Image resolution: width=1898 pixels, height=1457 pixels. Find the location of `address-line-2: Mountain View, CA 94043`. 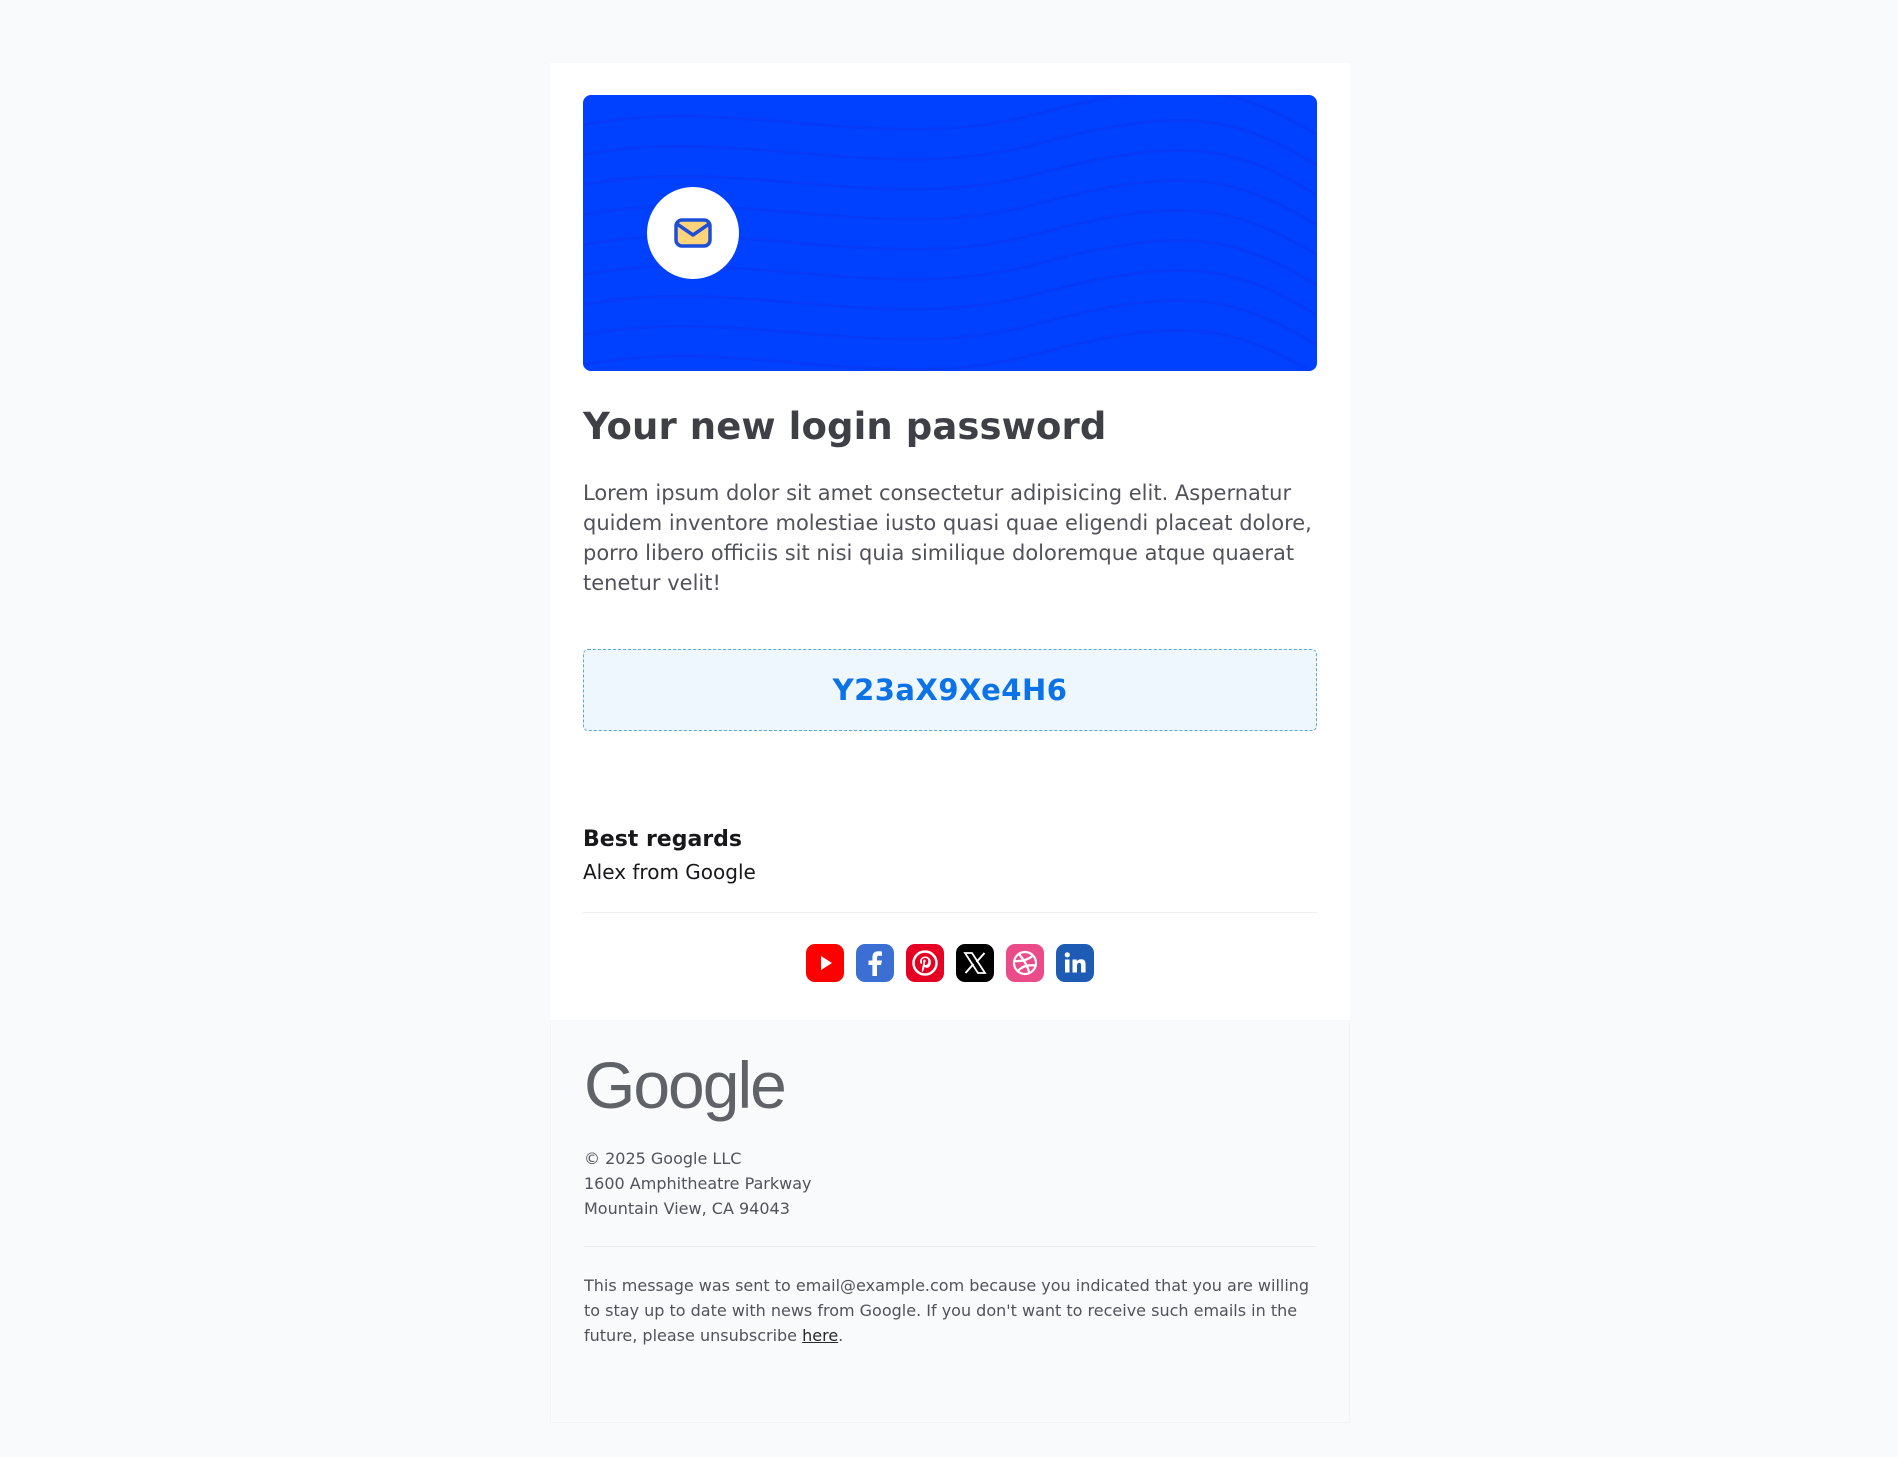

address-line-2: Mountain View, CA 94043 is located at coordinates (687, 1208).